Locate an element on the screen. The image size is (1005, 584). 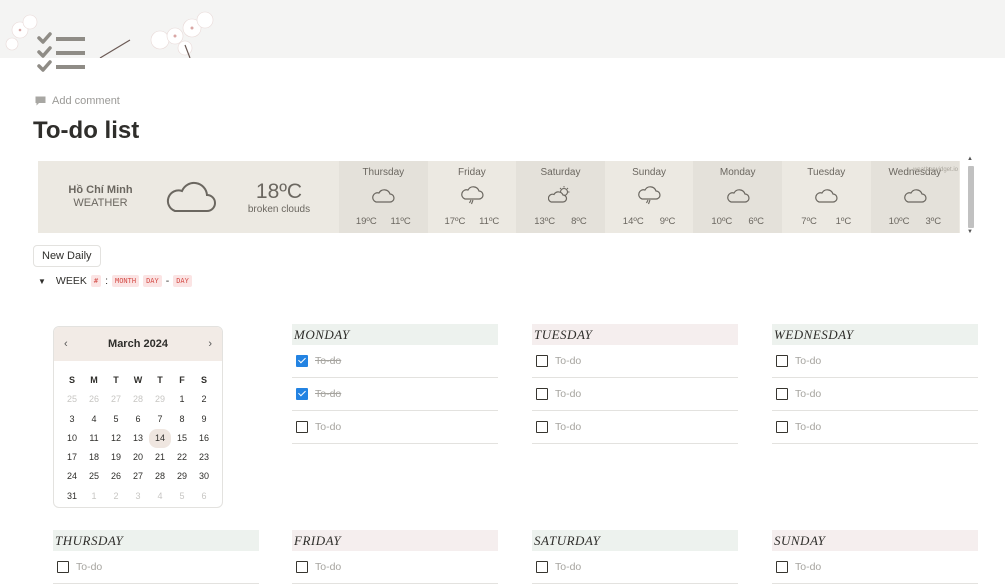
calendar-day: 20 is located at coordinates (138, 457).